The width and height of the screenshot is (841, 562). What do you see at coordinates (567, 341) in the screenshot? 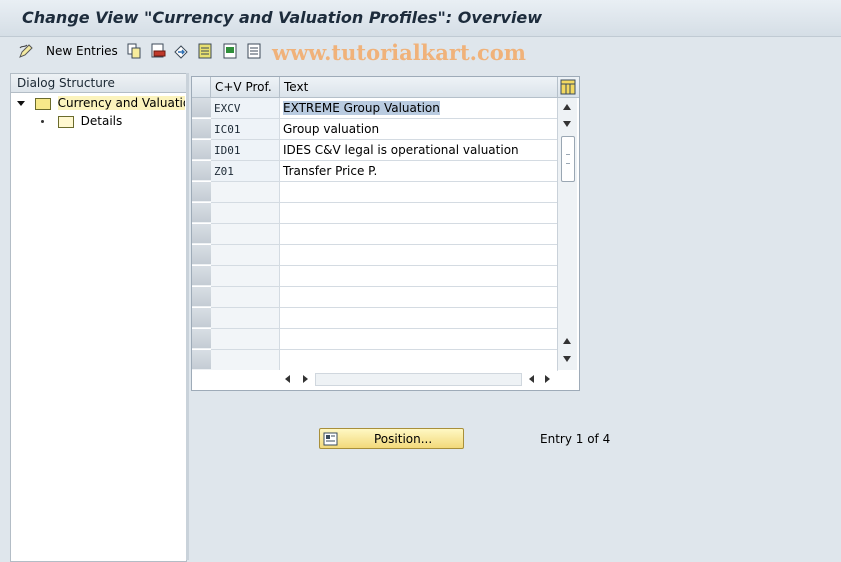
I see `scroll-up-bottom-arrow-icon` at bounding box center [567, 341].